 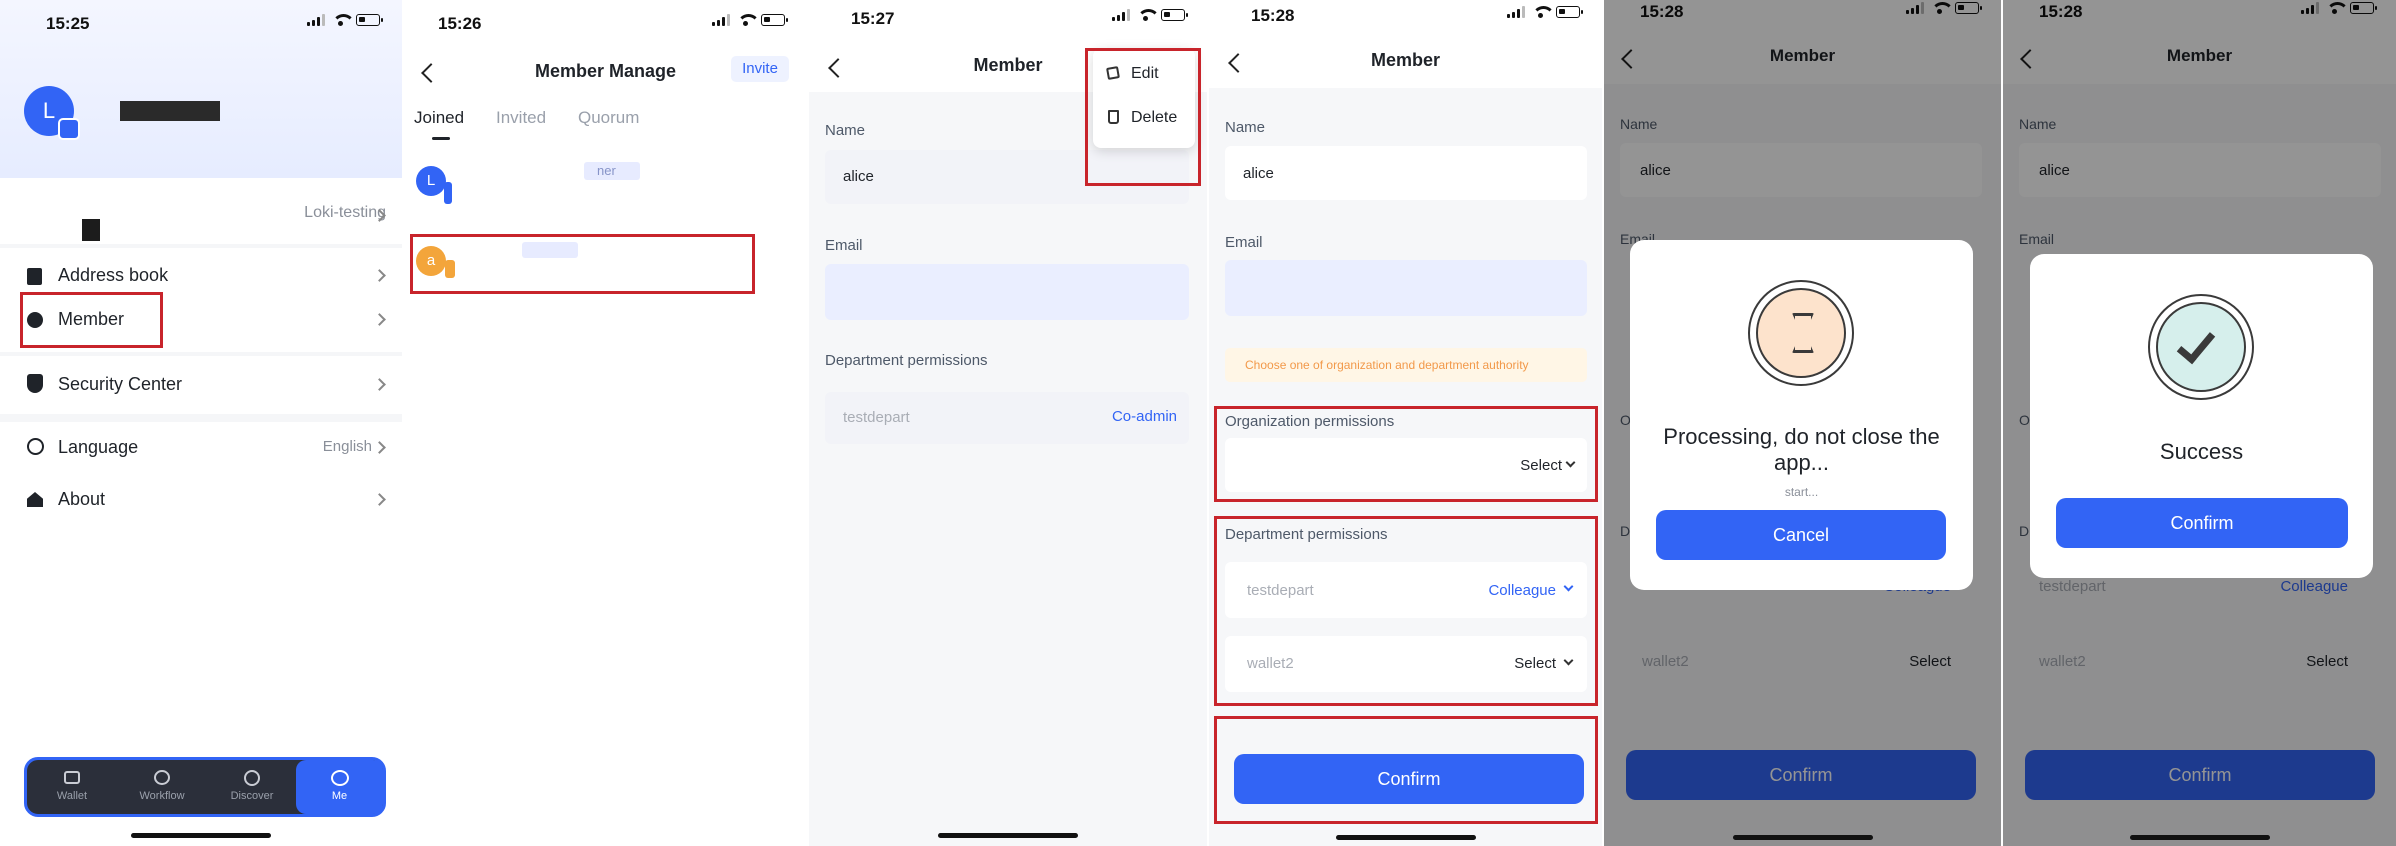 I want to click on list-item: a, so click(x=605, y=264).